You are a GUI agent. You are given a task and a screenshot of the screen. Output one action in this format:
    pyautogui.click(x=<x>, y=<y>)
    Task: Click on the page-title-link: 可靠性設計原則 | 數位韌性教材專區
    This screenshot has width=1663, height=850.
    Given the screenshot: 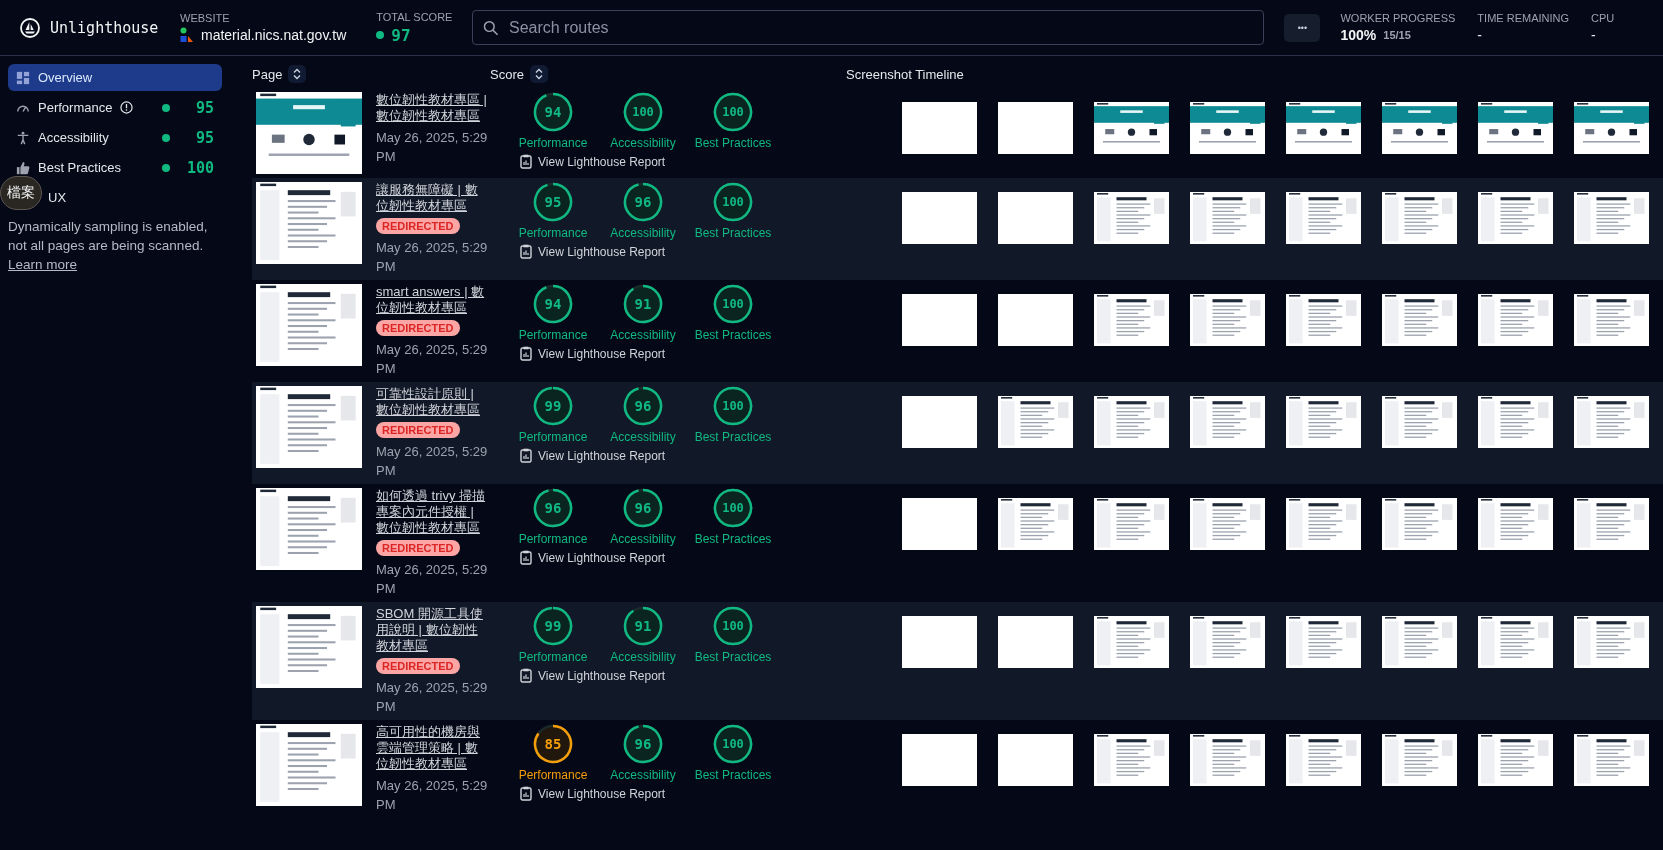 What is the action you would take?
    pyautogui.click(x=432, y=402)
    